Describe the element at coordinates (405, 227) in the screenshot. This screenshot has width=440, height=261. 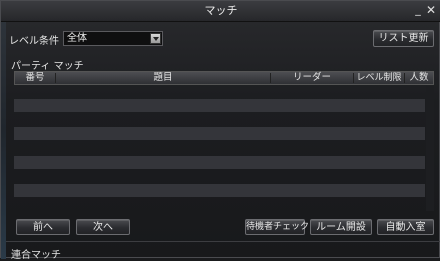
I see `auto-enter-button: 自動入室` at that location.